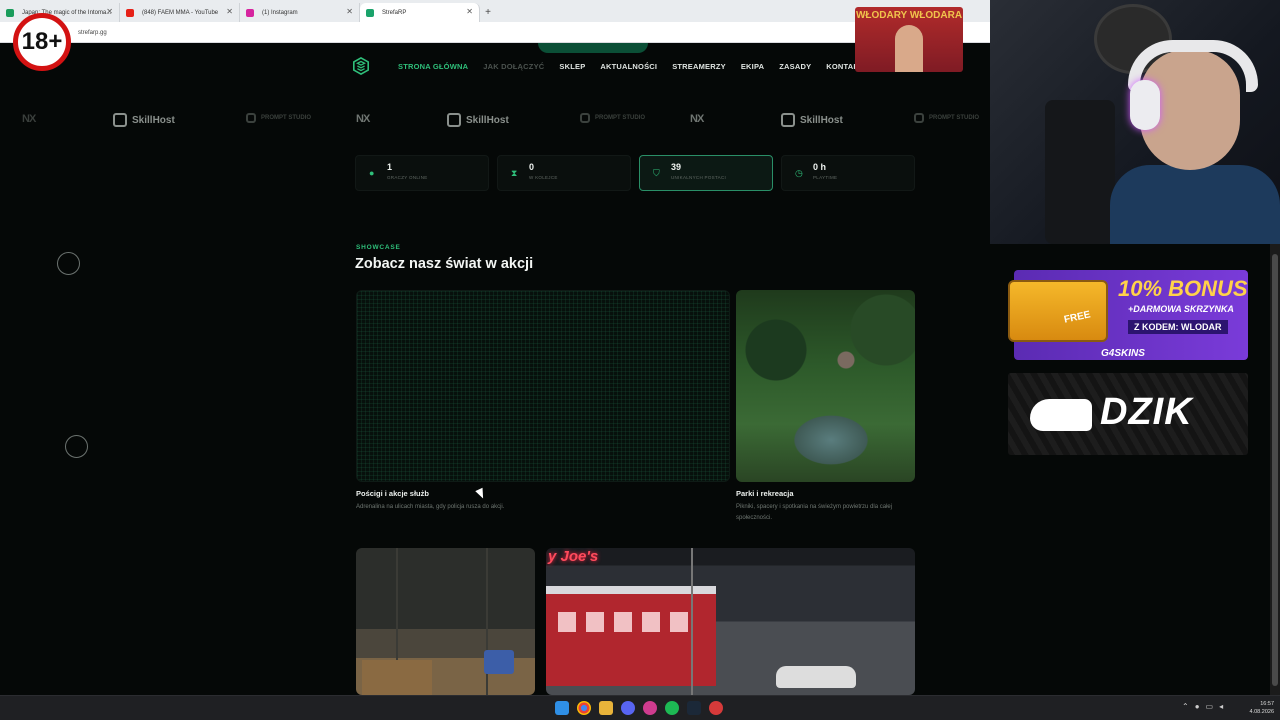 The width and height of the screenshot is (1280, 720). What do you see at coordinates (606, 708) in the screenshot?
I see `file-explorer-icon` at bounding box center [606, 708].